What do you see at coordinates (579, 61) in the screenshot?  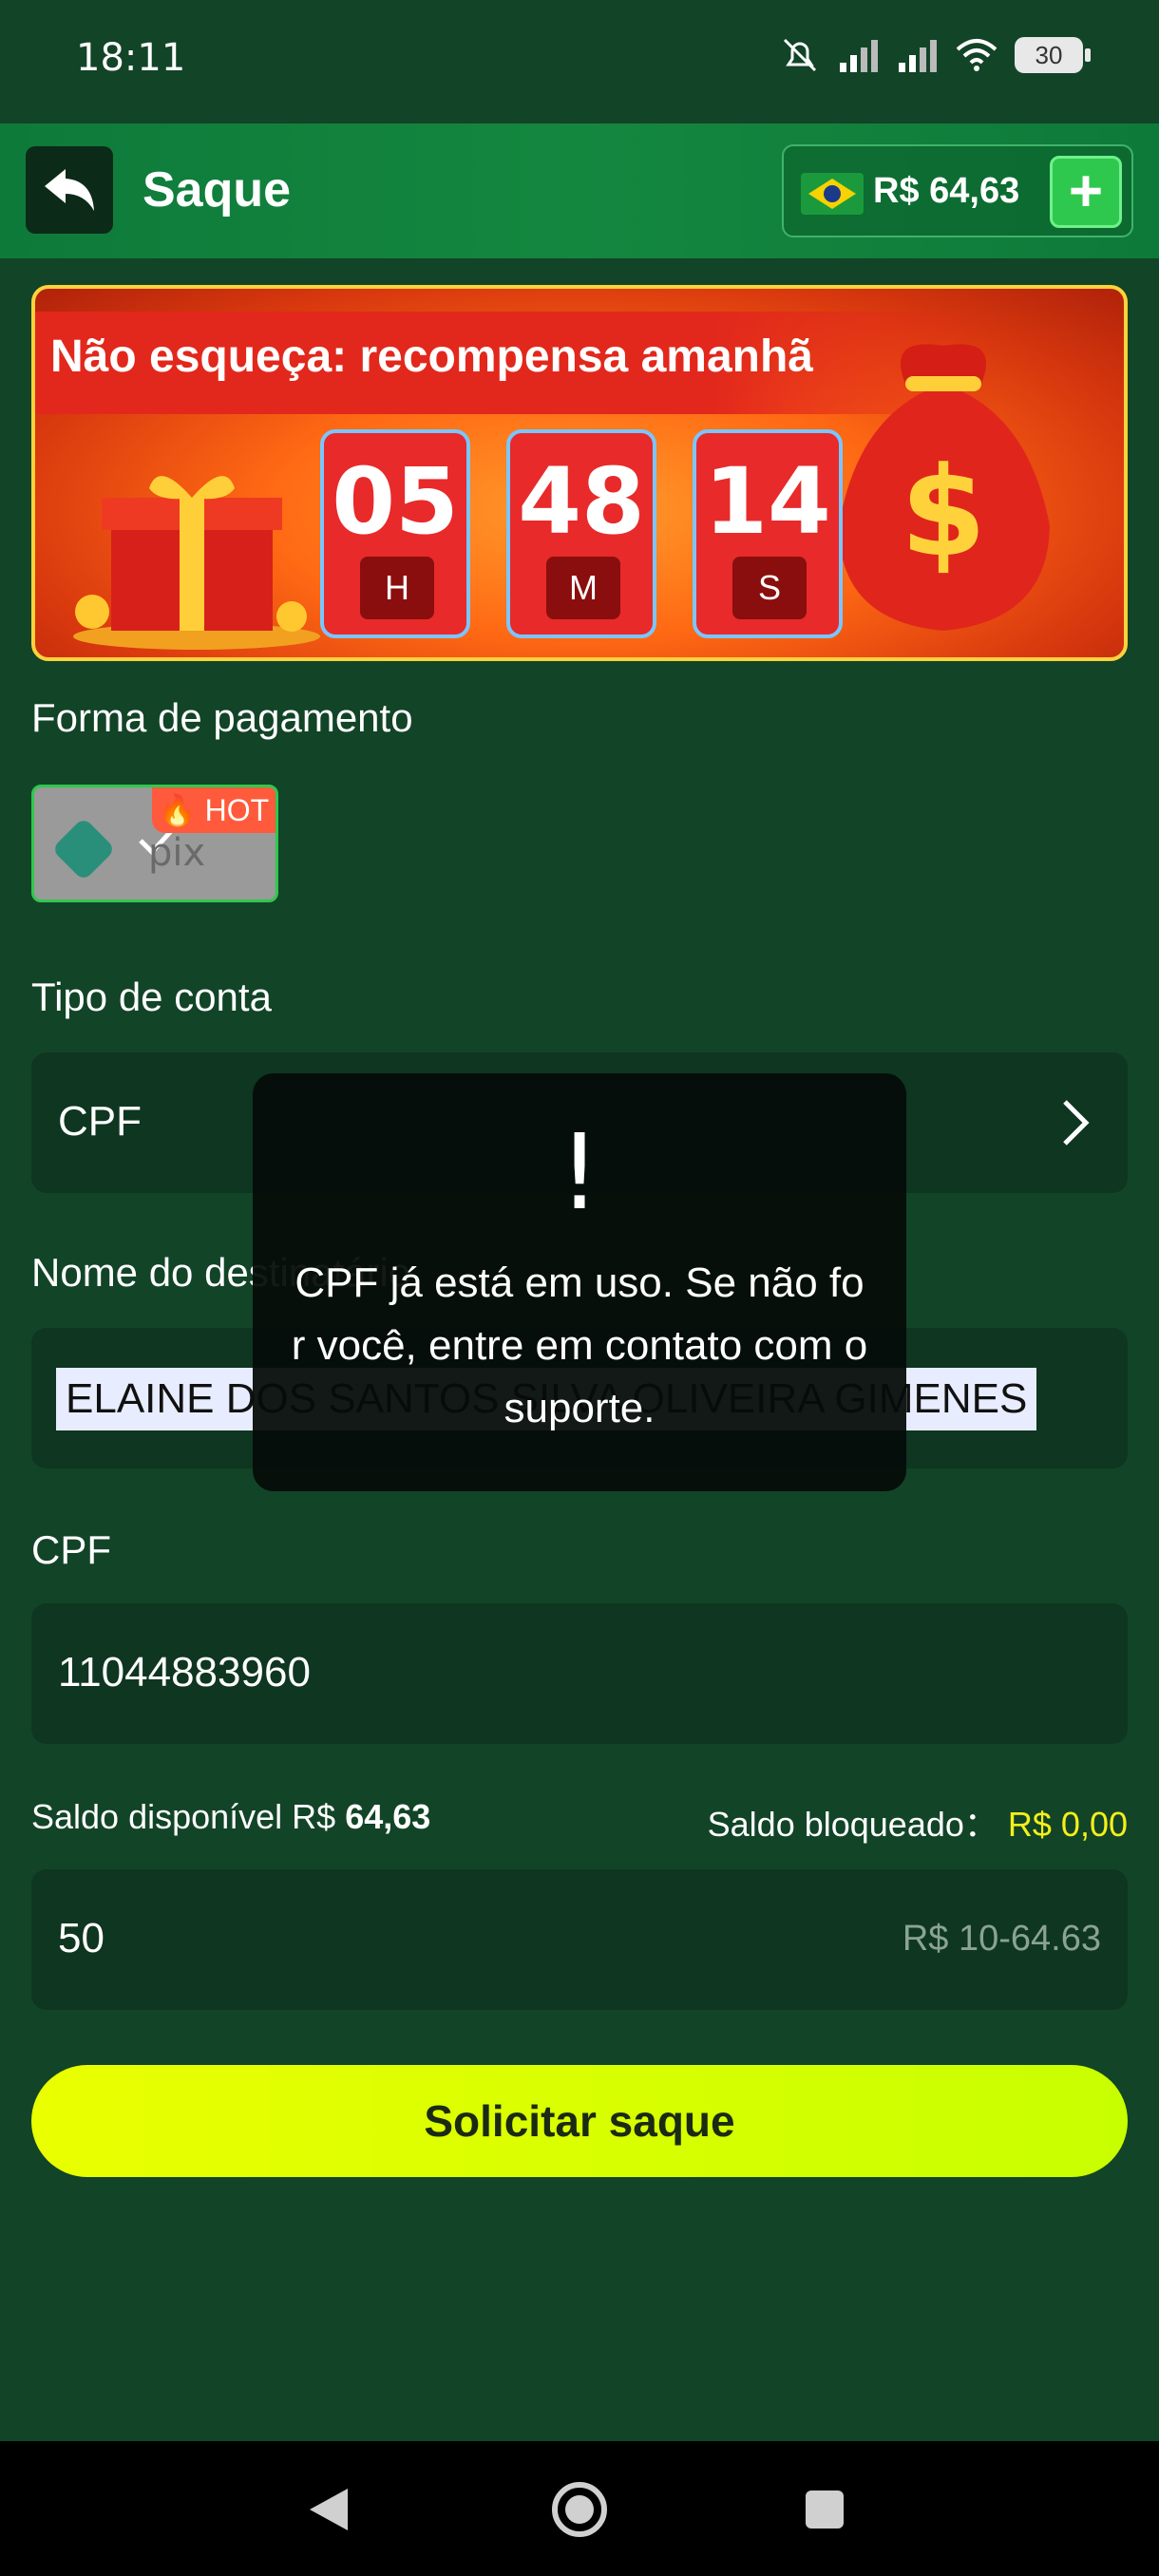 I see `status-bar: 18:11 30` at bounding box center [579, 61].